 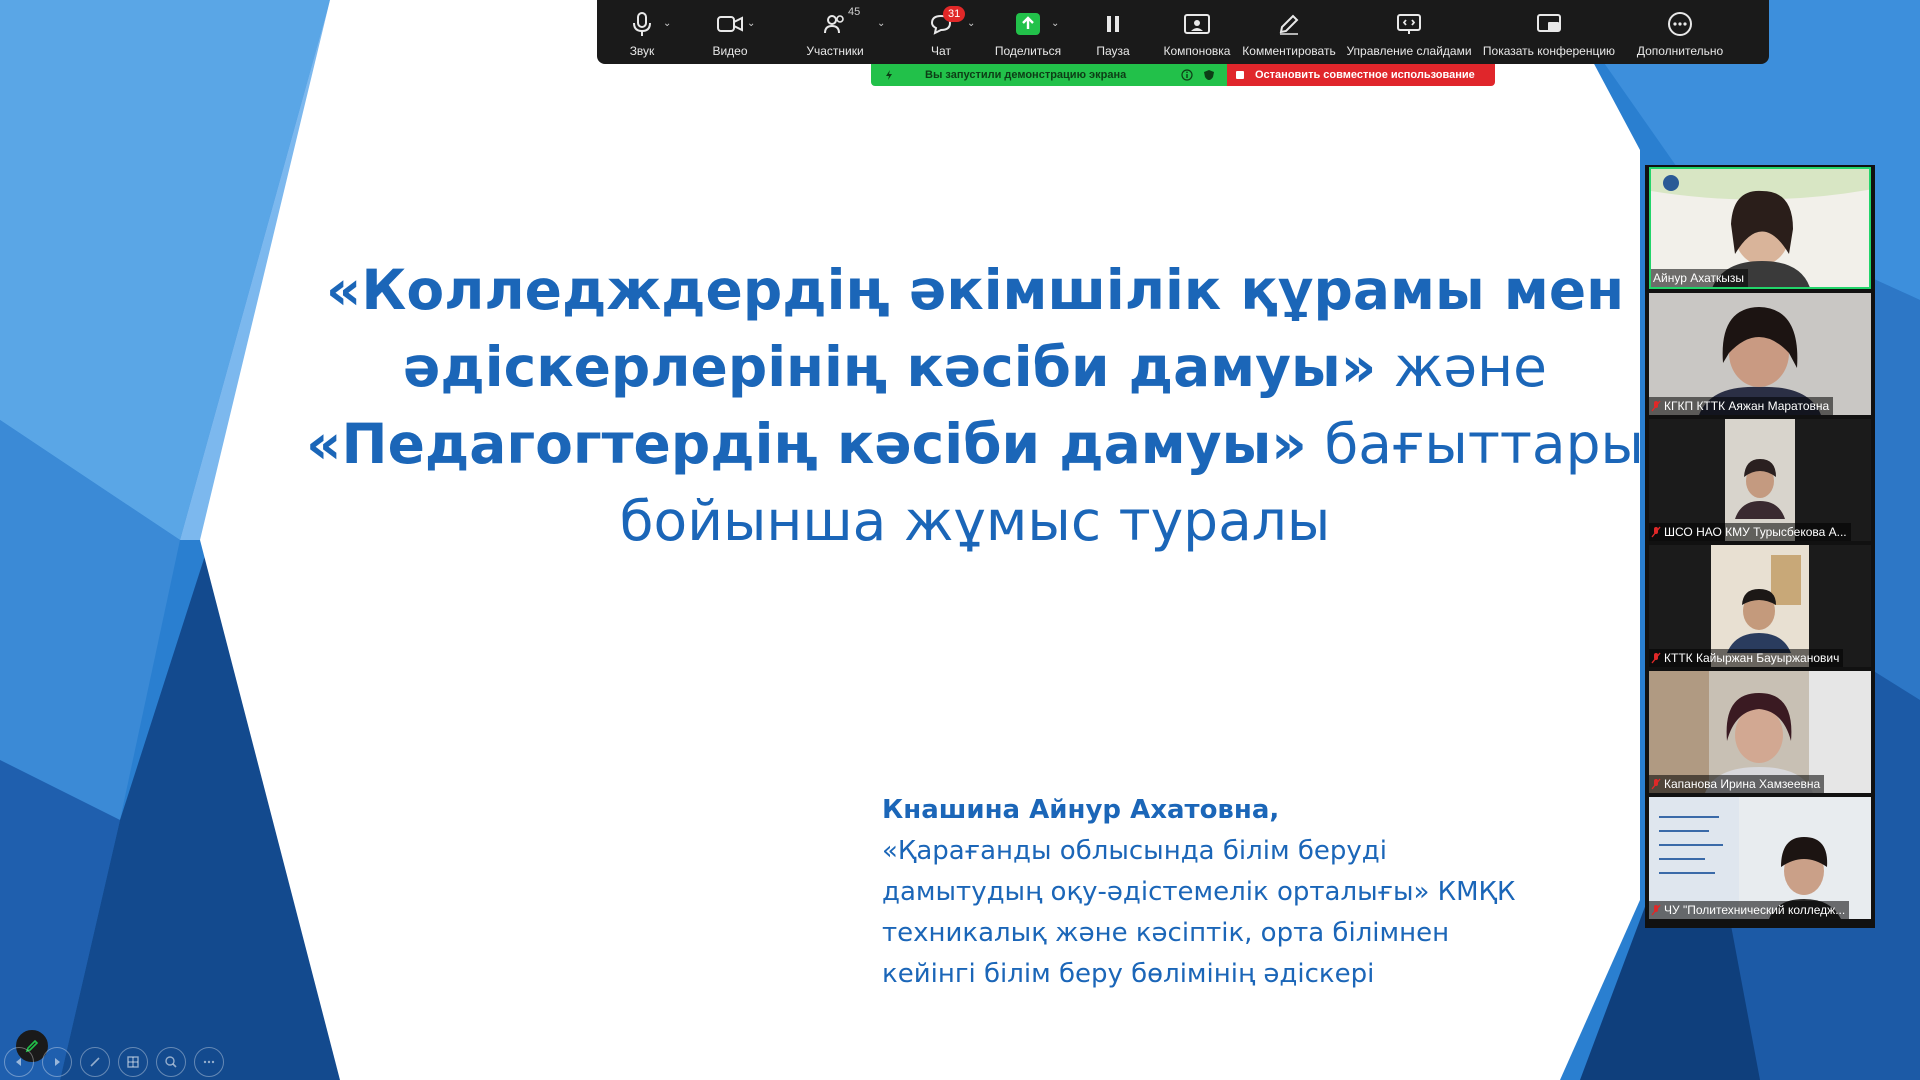 What do you see at coordinates (1289, 24) in the screenshot?
I see `annotate-pencil-icon` at bounding box center [1289, 24].